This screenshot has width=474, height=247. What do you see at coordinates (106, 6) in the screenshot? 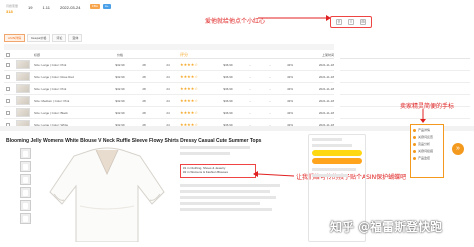
I see `aplus-badge: A+` at bounding box center [106, 6].